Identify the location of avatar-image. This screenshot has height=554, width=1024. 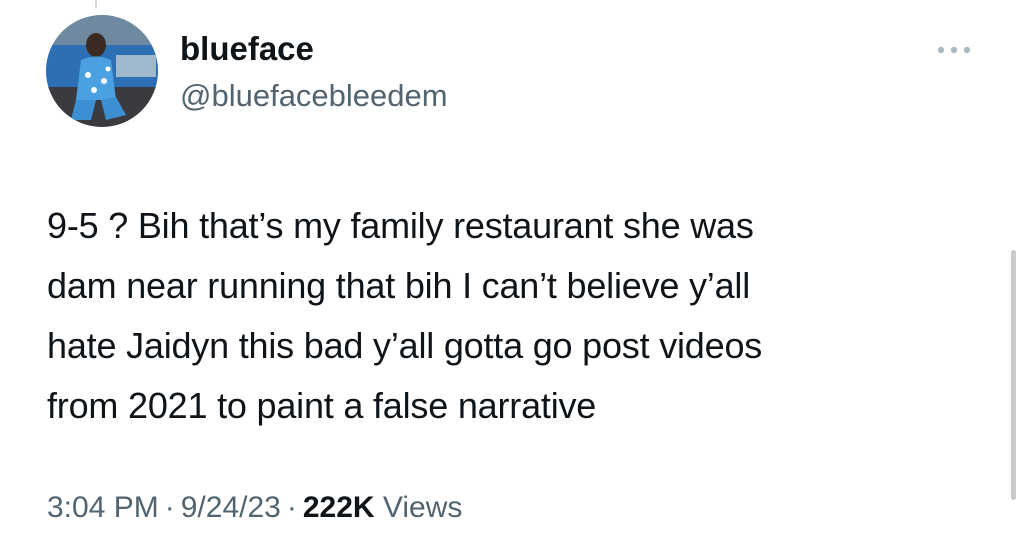
(102, 71).